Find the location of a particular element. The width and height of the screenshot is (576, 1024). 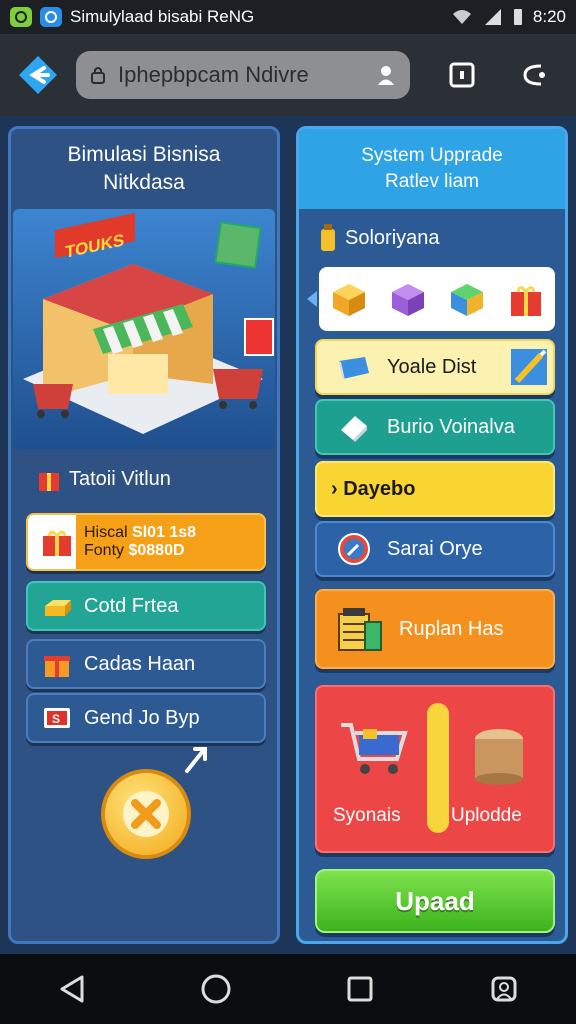

person-icon is located at coordinates (386, 75).